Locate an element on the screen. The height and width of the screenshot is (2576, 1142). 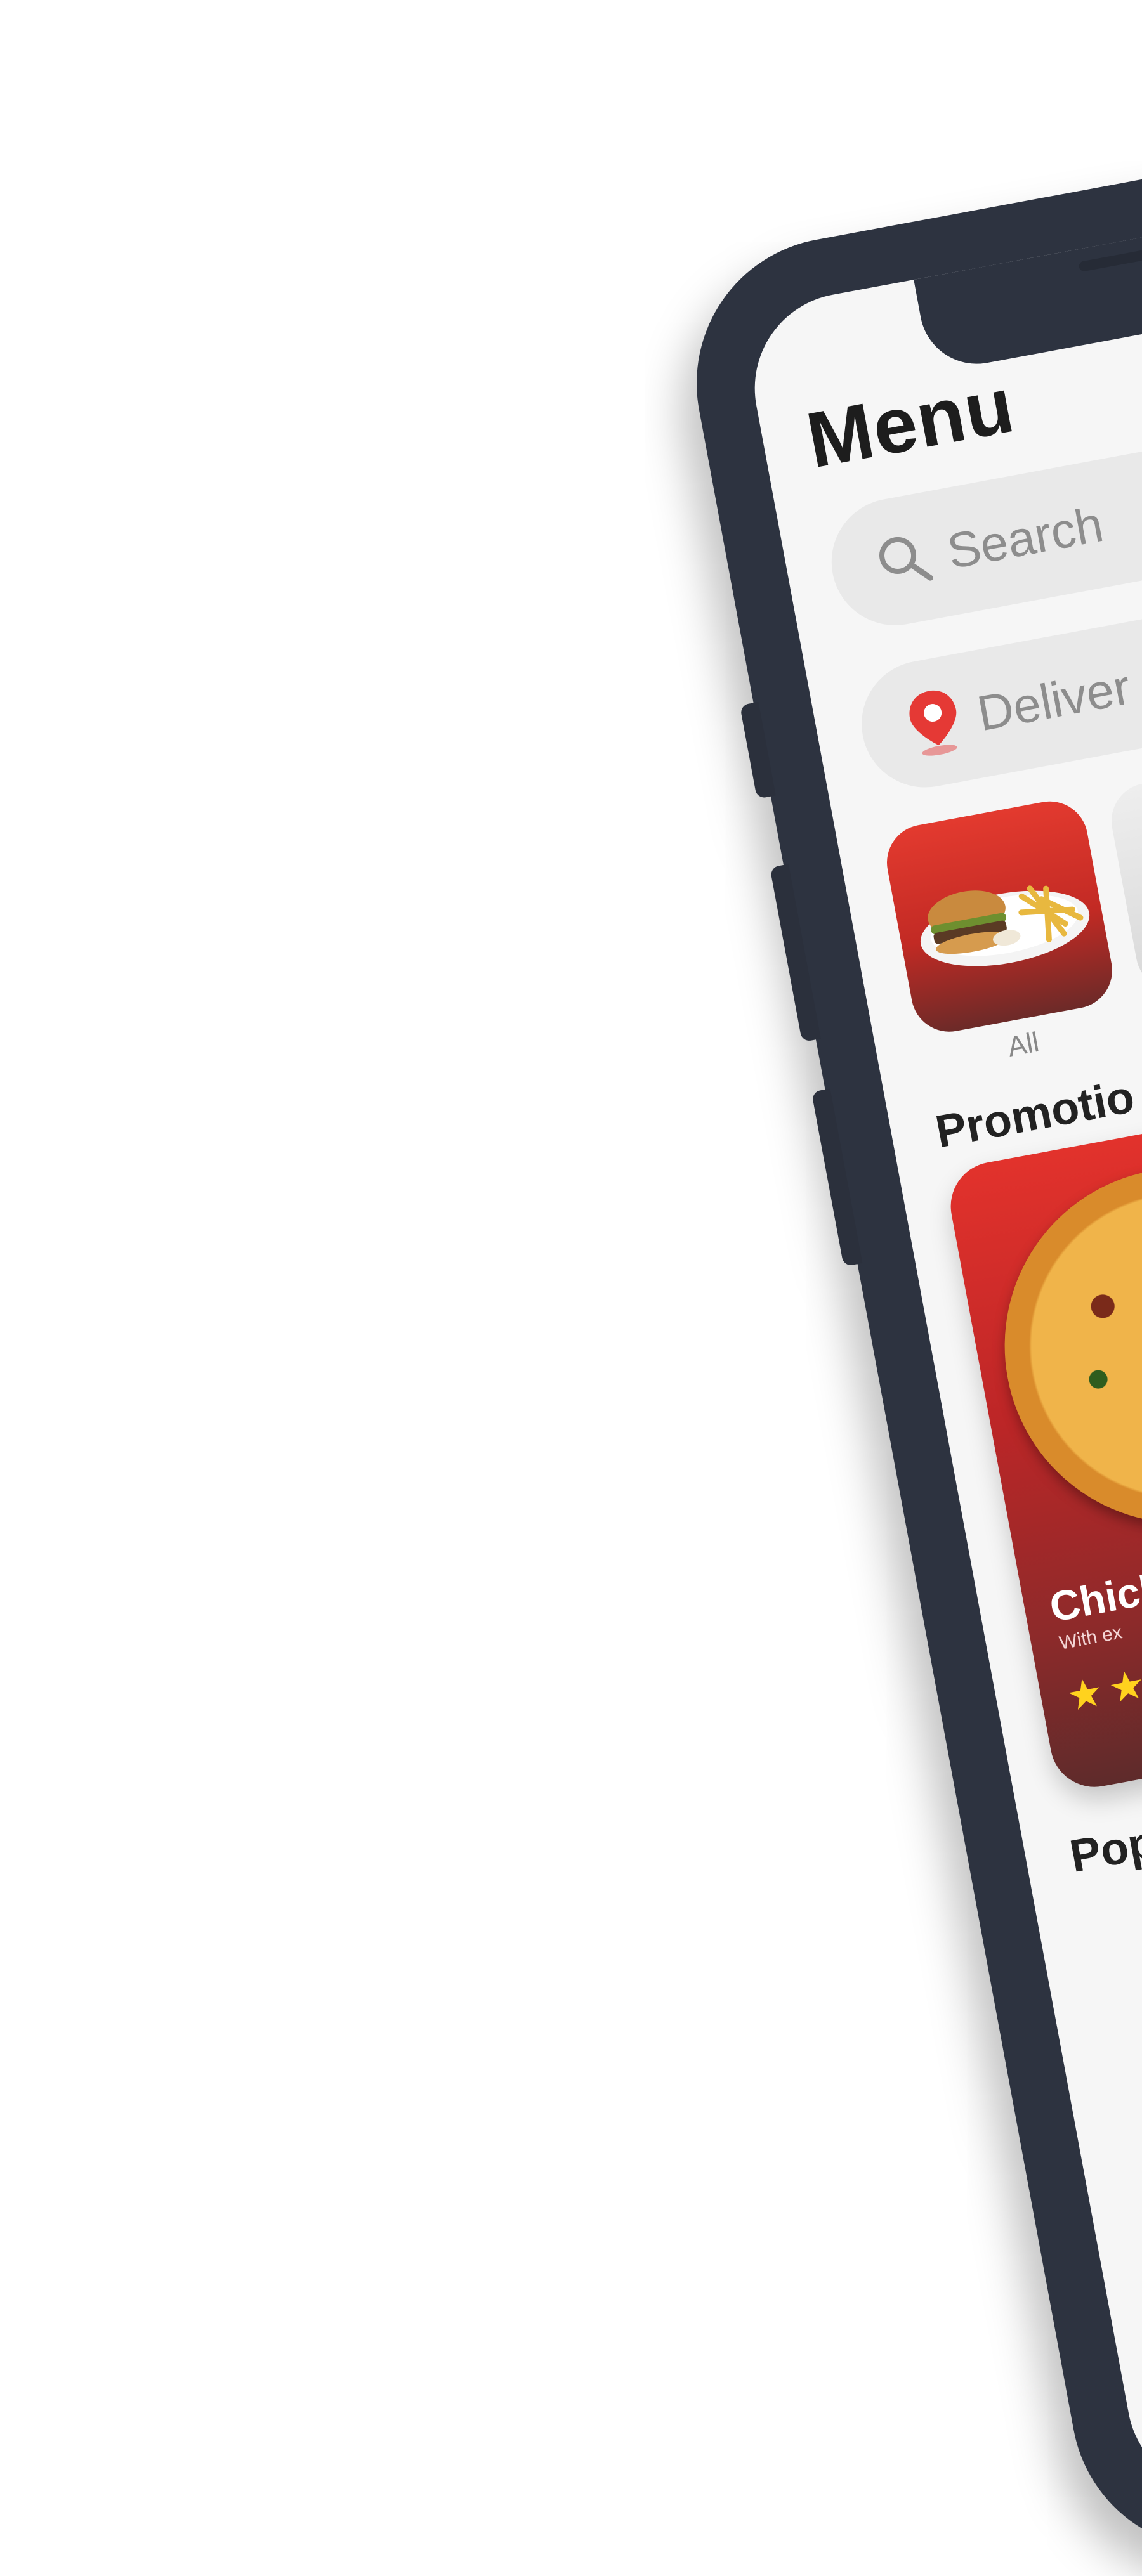
category-item-all: All is located at coordinates (1003, 937).